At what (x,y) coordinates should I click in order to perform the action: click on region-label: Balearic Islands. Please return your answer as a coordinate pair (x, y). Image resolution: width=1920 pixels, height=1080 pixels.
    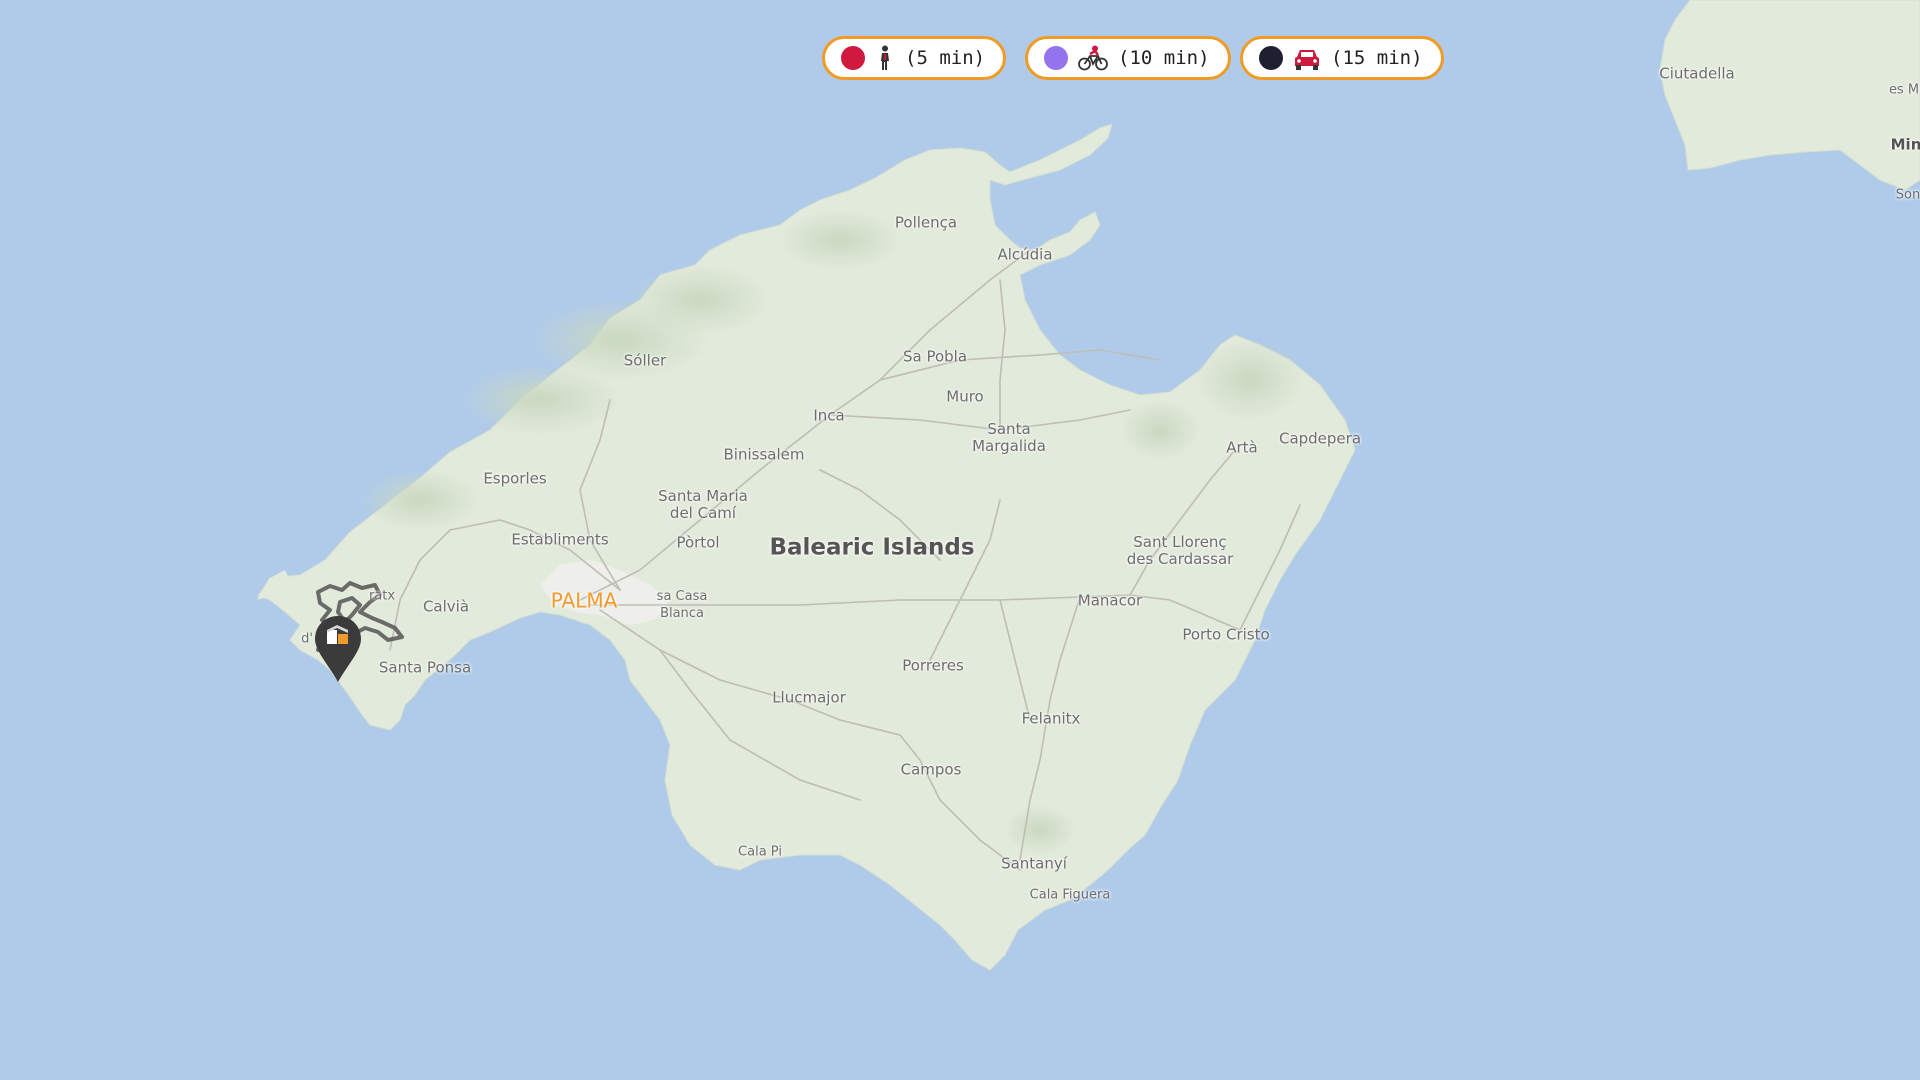
    Looking at the image, I should click on (872, 547).